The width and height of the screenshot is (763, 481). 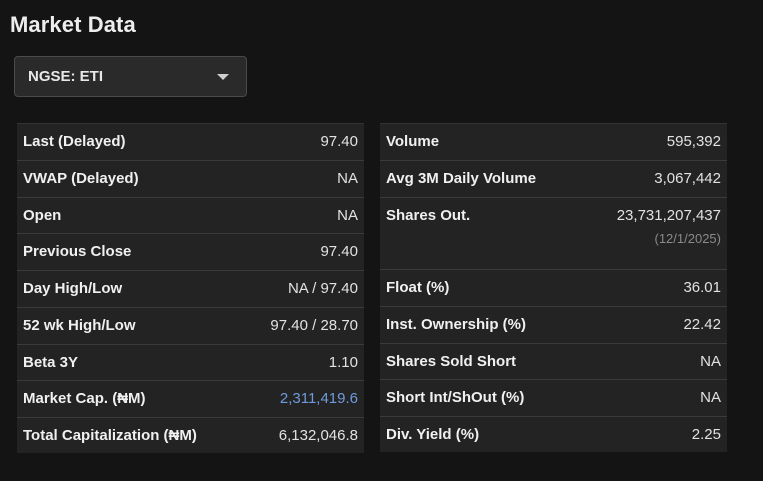 What do you see at coordinates (553, 324) in the screenshot?
I see `row-inst-ownership: Inst. Ownership (%) 22.42` at bounding box center [553, 324].